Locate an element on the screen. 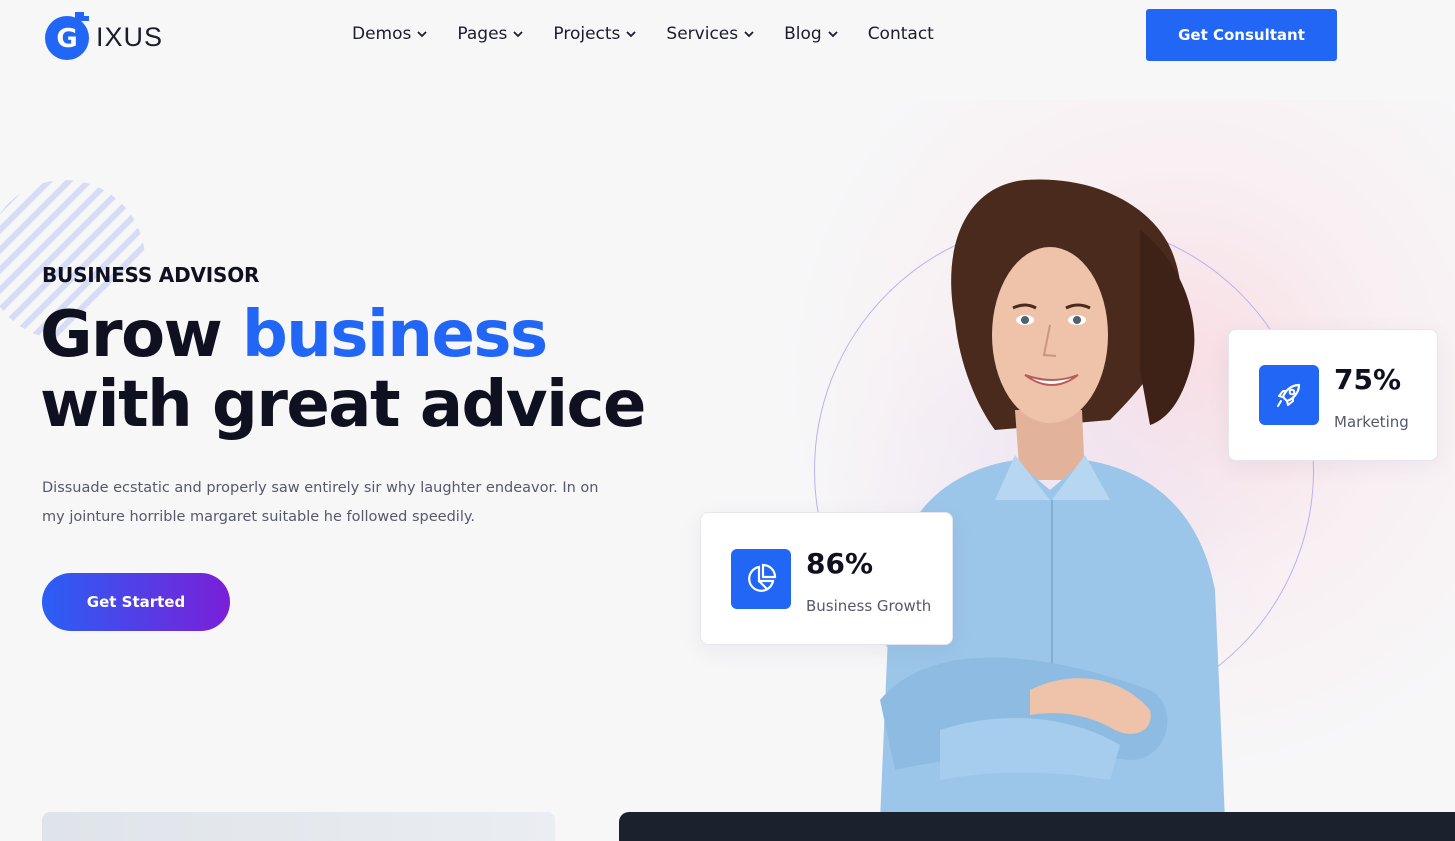 The image size is (1455, 841). site-logo: G IXUS is located at coordinates (102, 37).